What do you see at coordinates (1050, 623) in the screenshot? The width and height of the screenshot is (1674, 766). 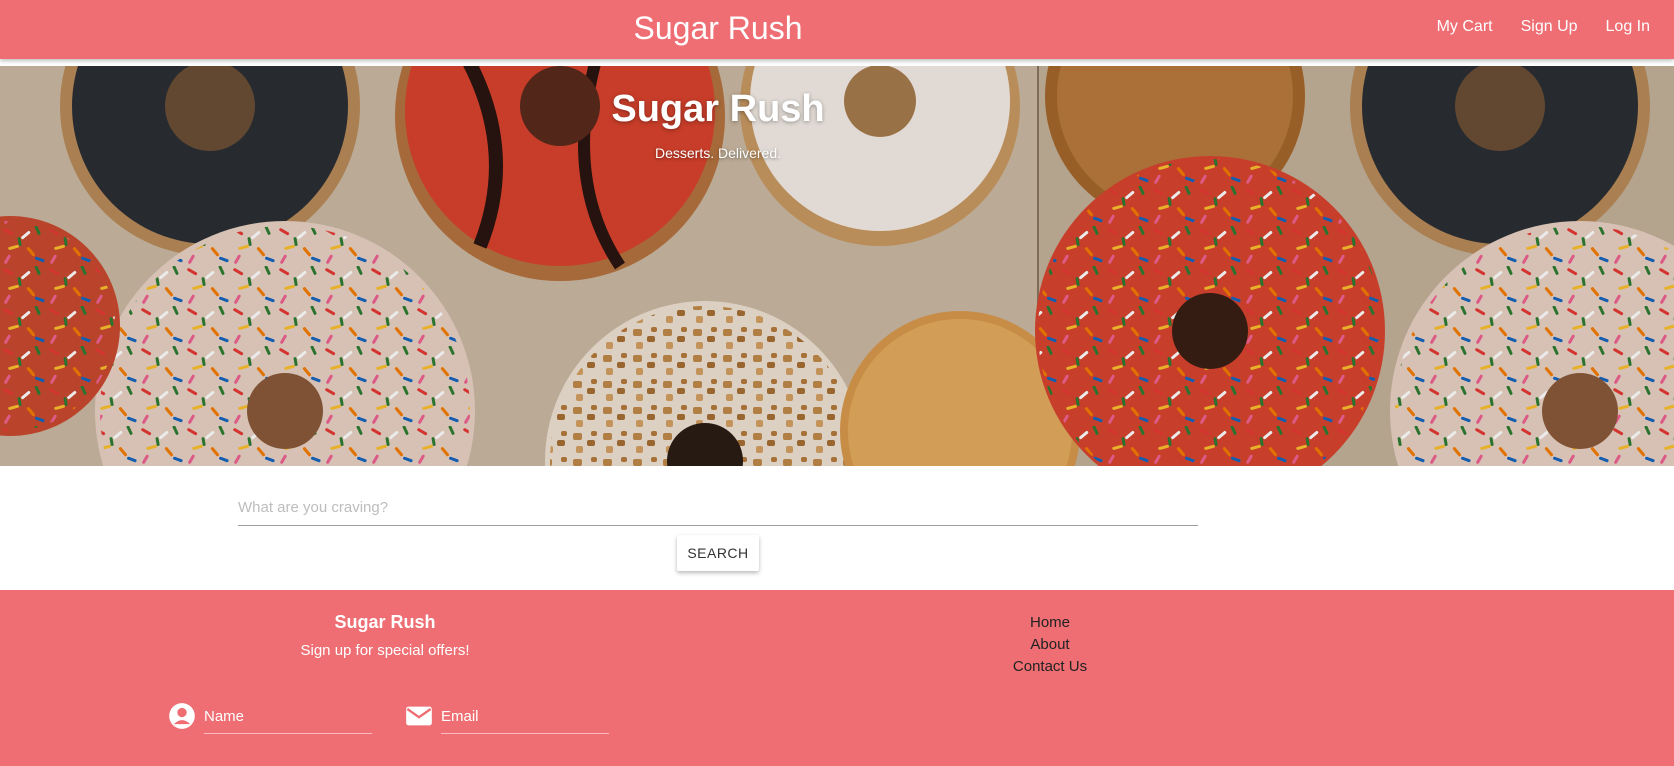 I see `footer-link-home: Home` at bounding box center [1050, 623].